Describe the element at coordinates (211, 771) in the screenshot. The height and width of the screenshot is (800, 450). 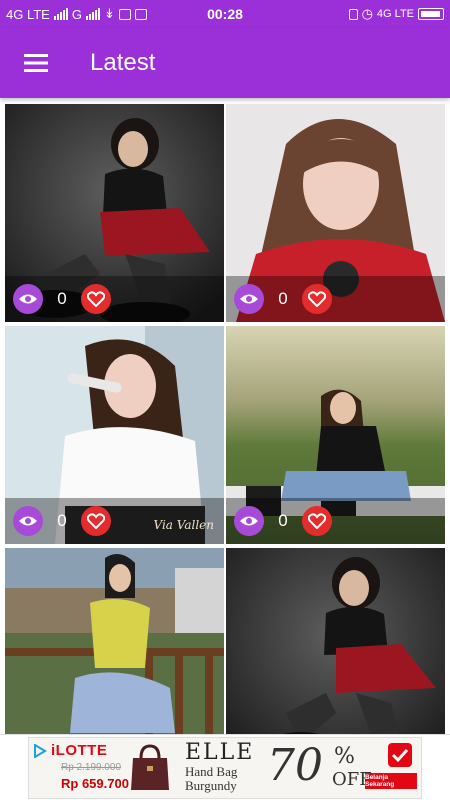
I see `ad-desc-line1: Hand Bag` at that location.